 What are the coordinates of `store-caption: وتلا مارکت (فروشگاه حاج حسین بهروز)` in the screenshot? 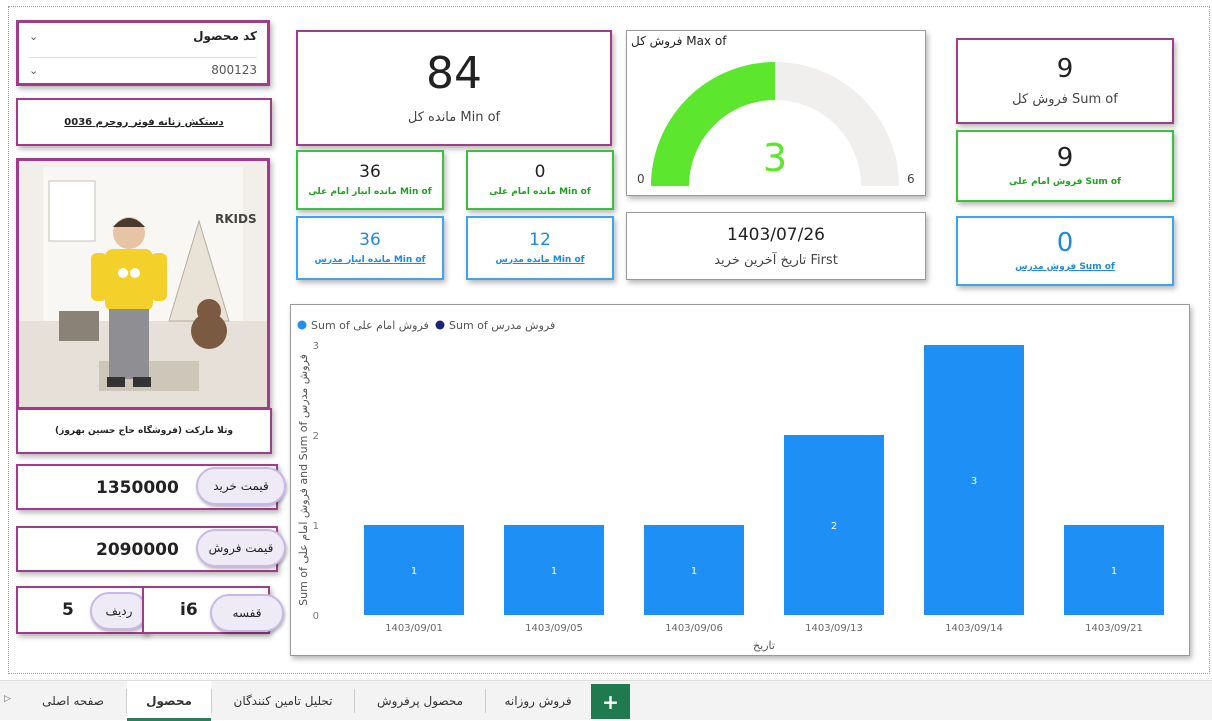 It's located at (144, 431).